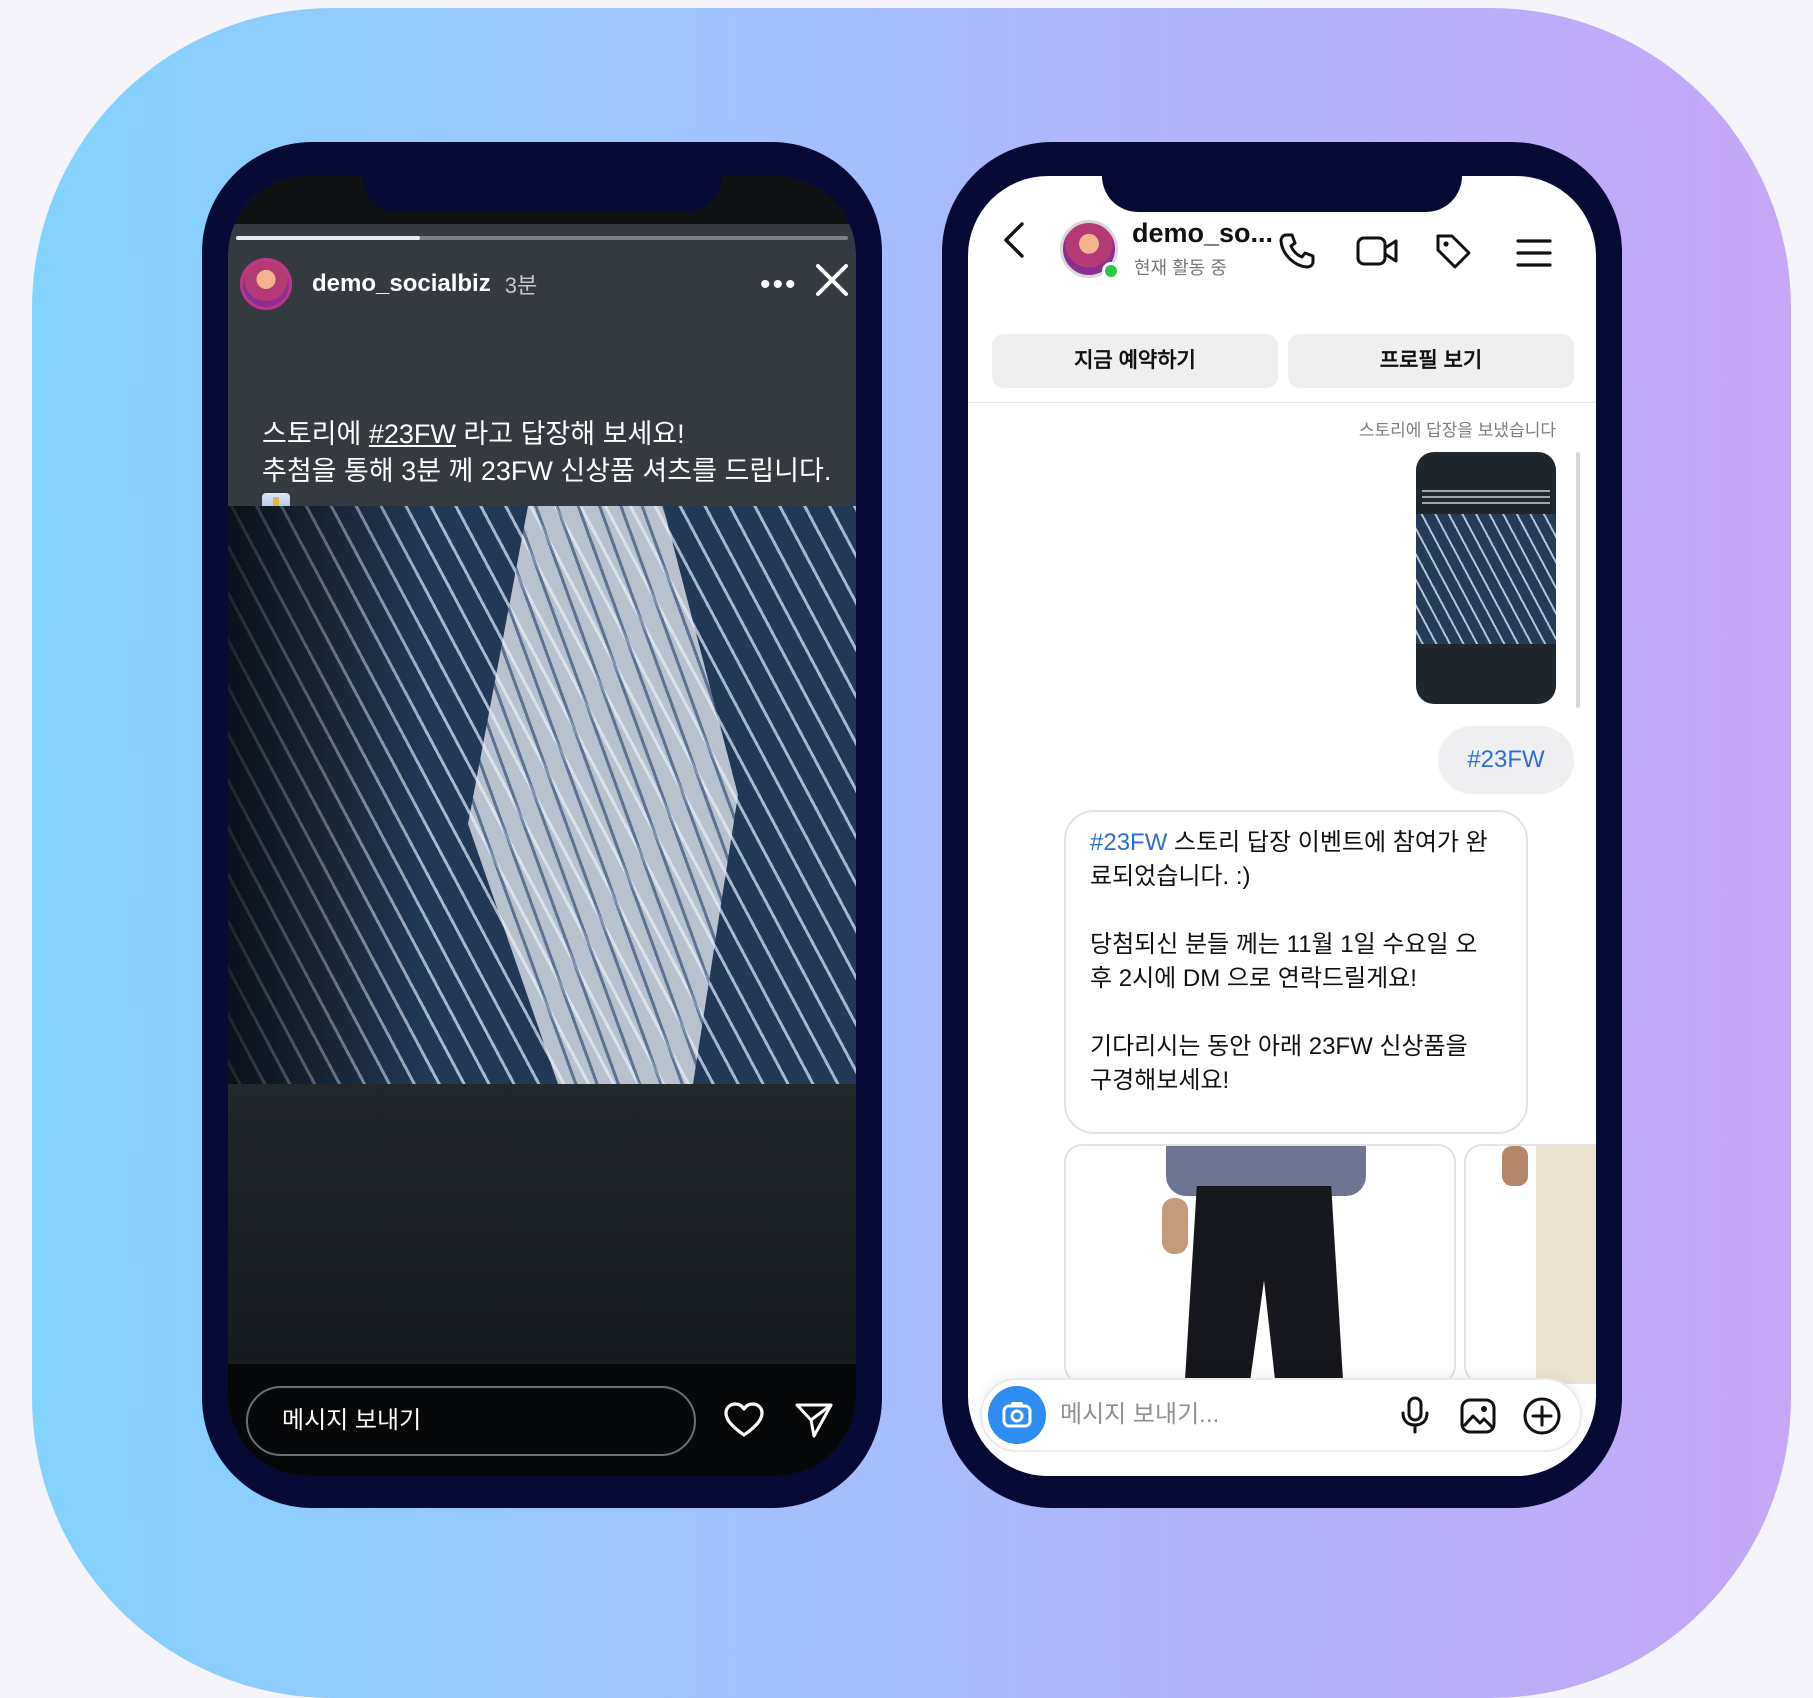 The width and height of the screenshot is (1813, 1698). I want to click on sent-message-bubble: #23FW, so click(1506, 760).